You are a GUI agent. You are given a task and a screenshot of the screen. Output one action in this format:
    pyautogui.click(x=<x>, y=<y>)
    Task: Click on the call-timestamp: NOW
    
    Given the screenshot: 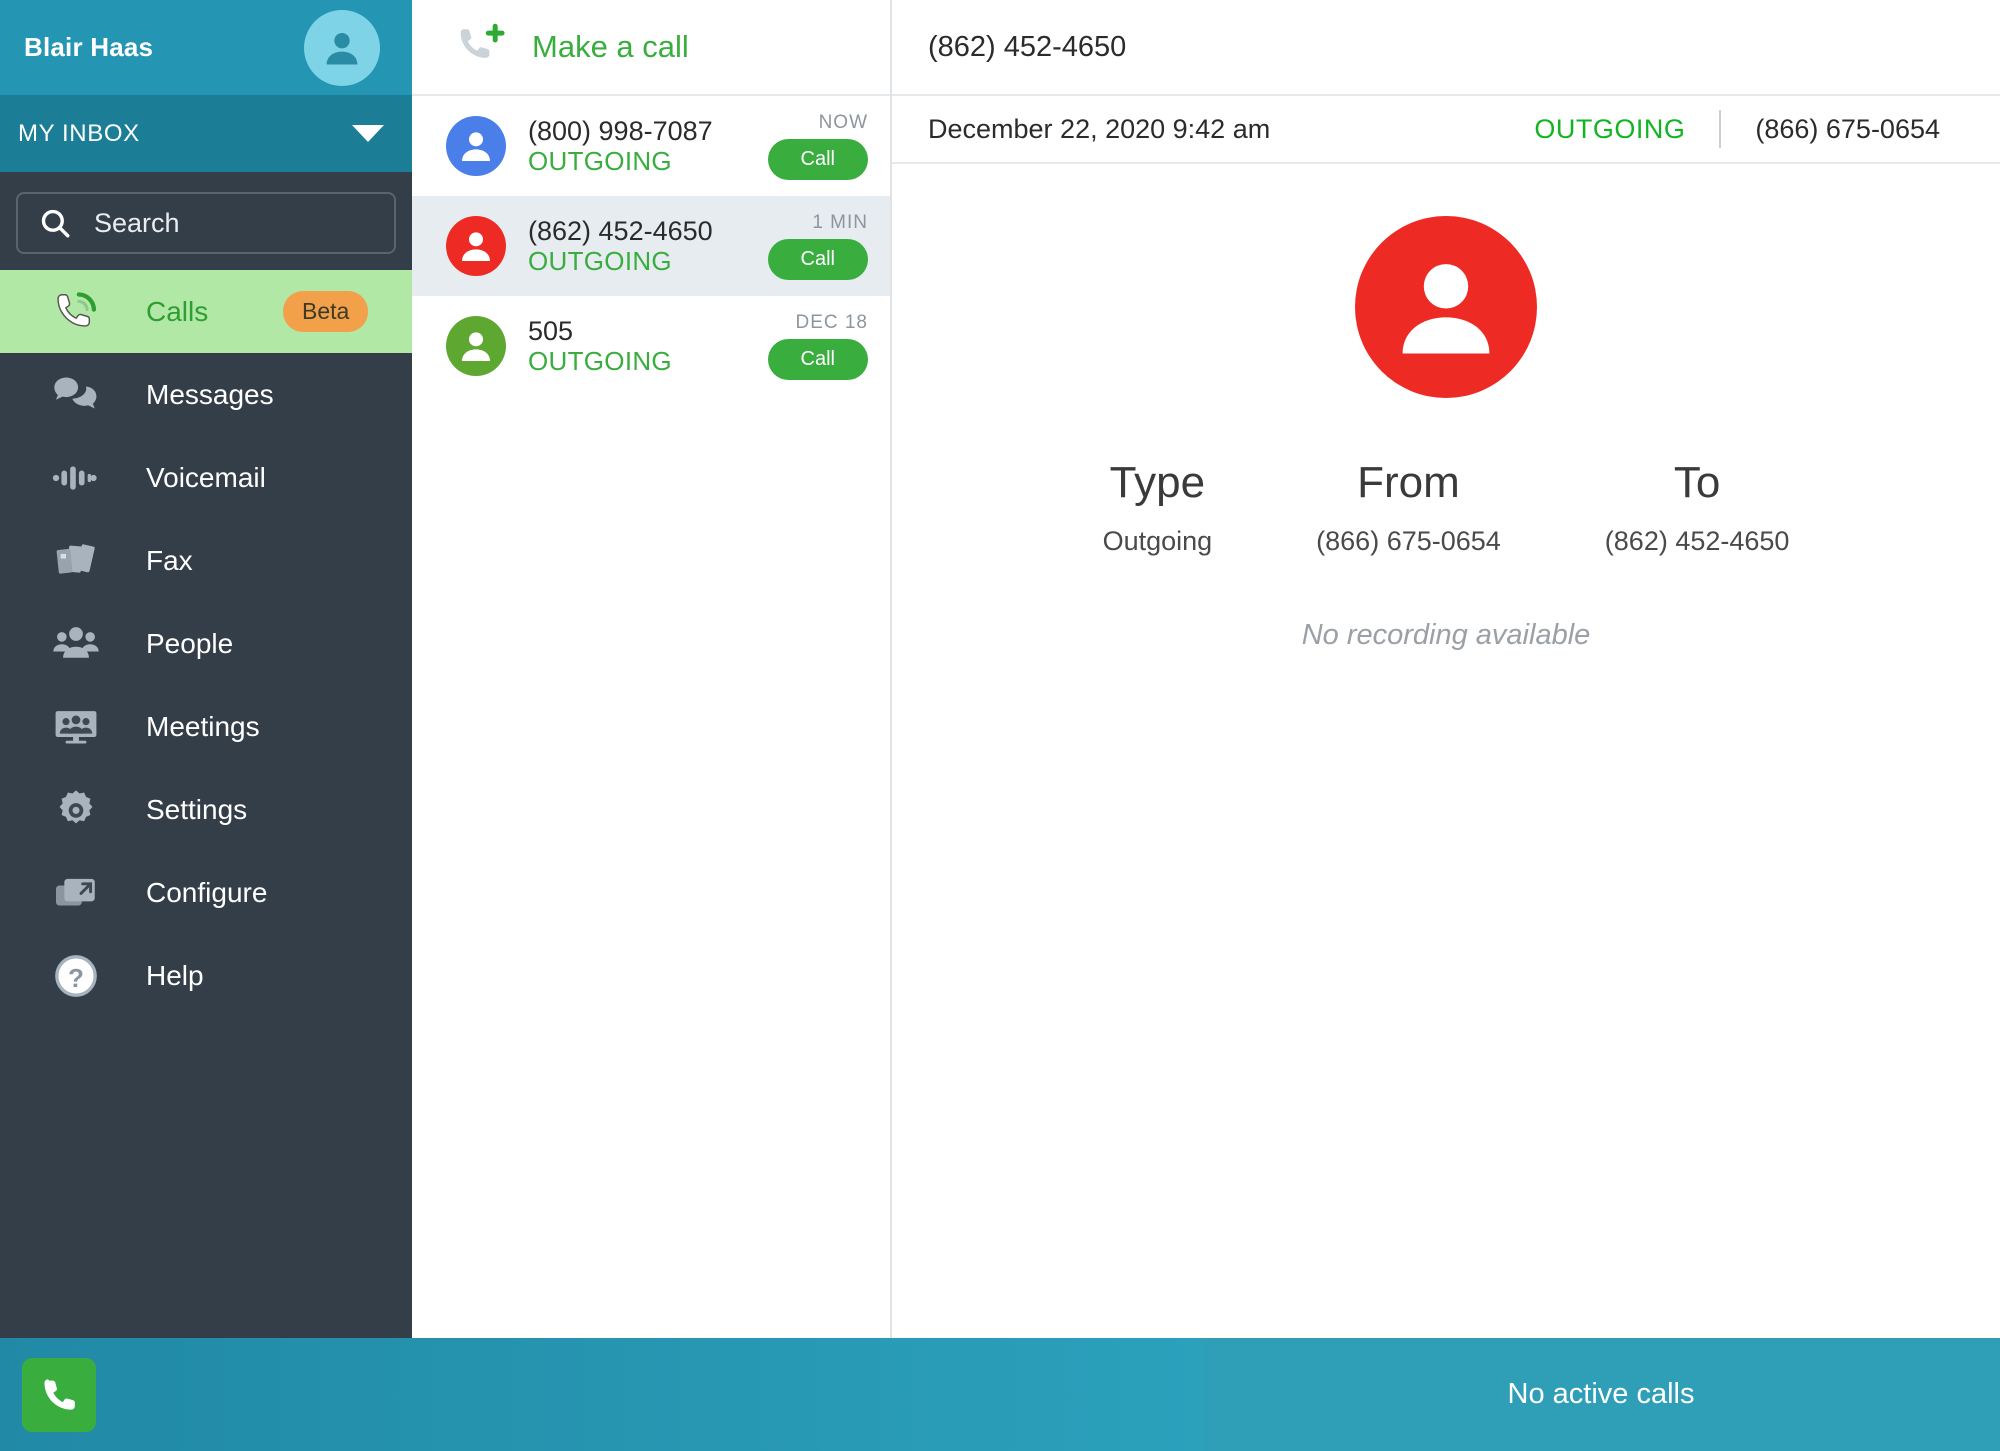 What is the action you would take?
    pyautogui.click(x=843, y=122)
    